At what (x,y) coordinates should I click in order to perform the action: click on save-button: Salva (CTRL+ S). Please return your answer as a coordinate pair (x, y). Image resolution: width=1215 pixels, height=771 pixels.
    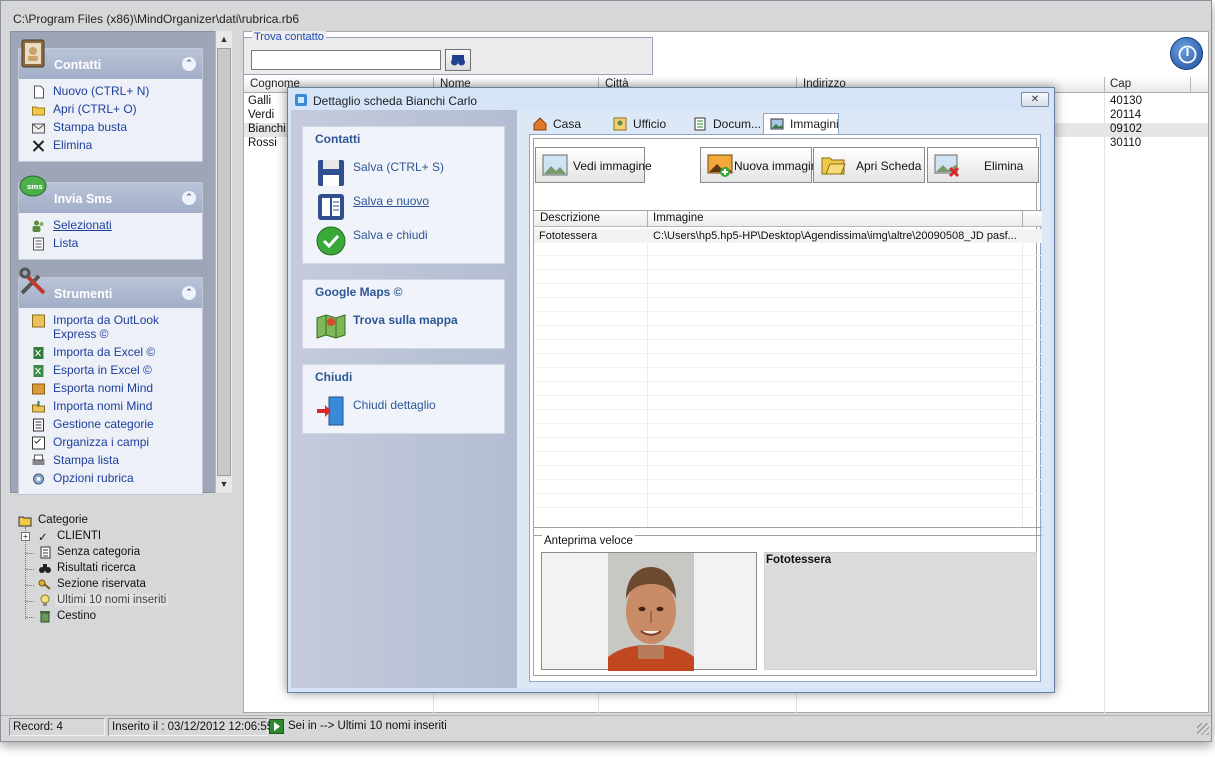
    Looking at the image, I should click on (405, 173).